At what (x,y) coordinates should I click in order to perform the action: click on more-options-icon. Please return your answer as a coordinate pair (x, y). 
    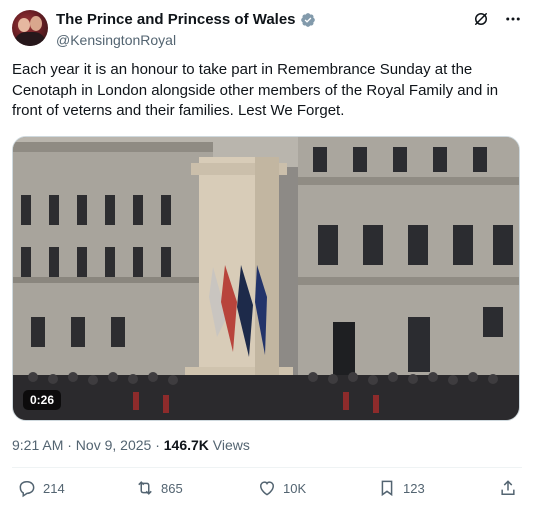
    Looking at the image, I should click on (513, 19).